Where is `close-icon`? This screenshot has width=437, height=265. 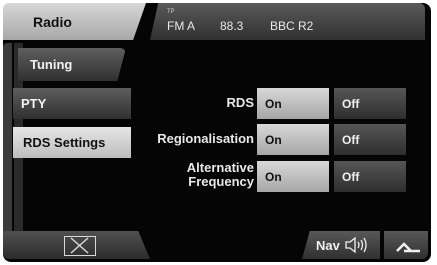
close-icon is located at coordinates (79, 245).